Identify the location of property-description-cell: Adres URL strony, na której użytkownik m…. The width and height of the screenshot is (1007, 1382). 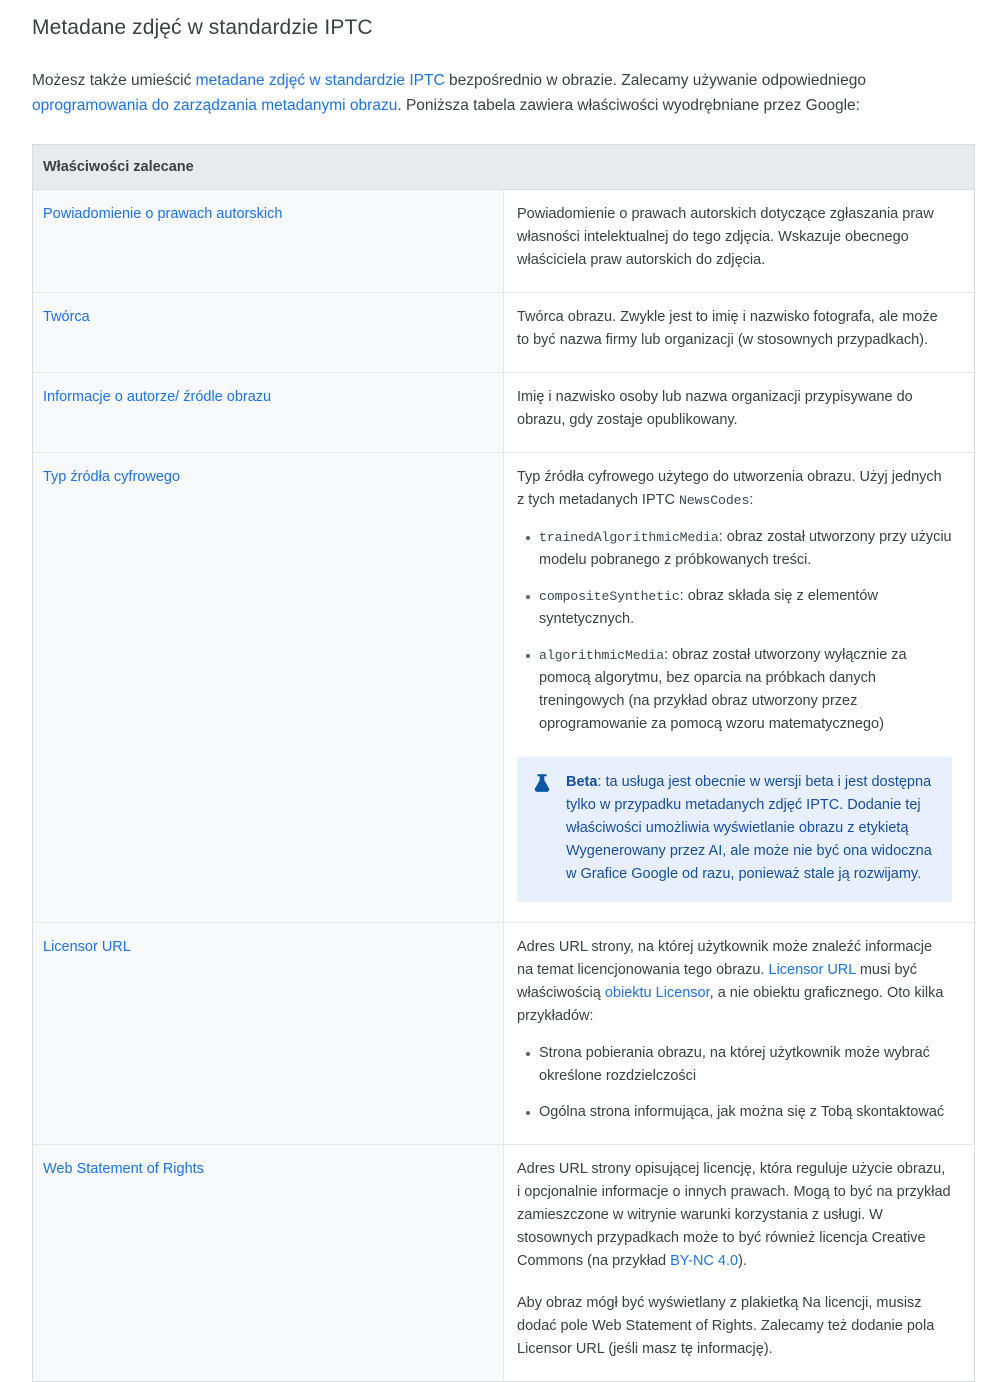
(739, 1033).